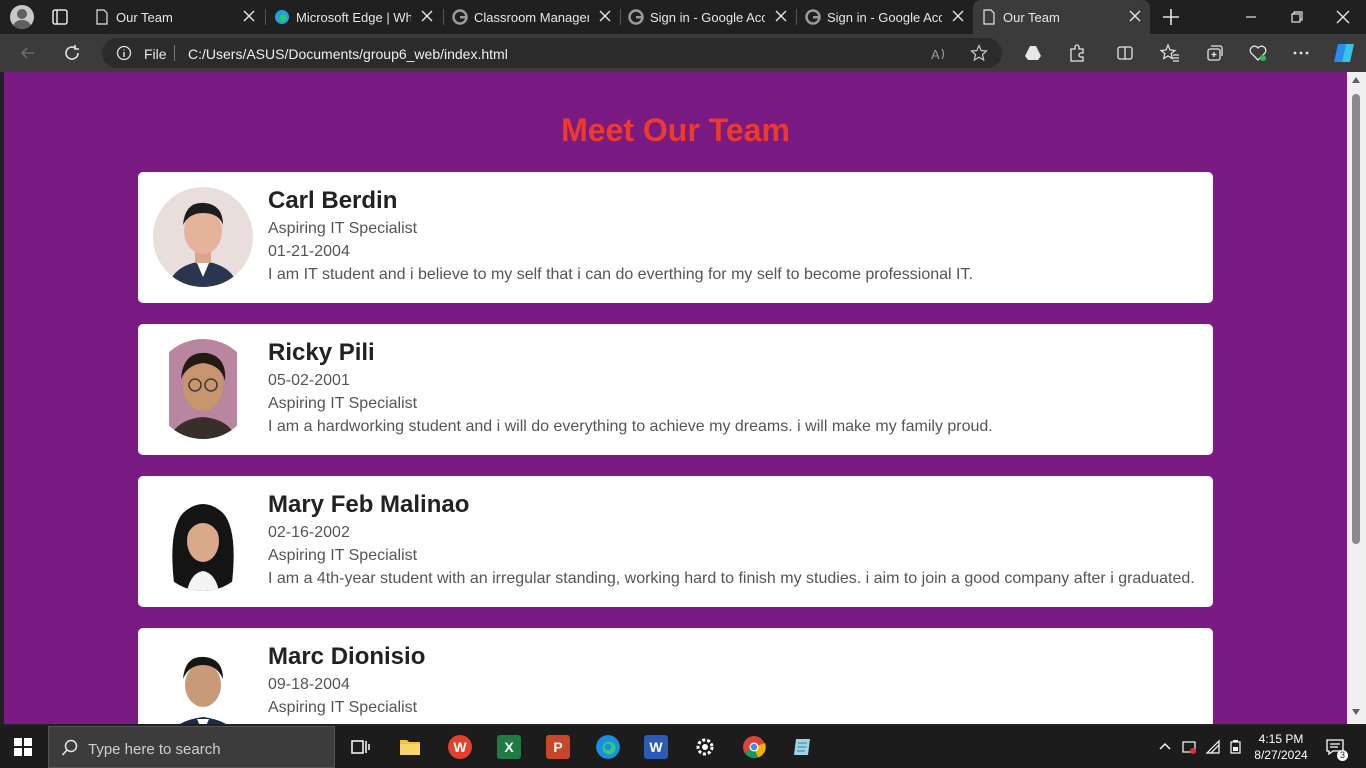 The width and height of the screenshot is (1366, 768). I want to click on close-window-icon, so click(1343, 17).